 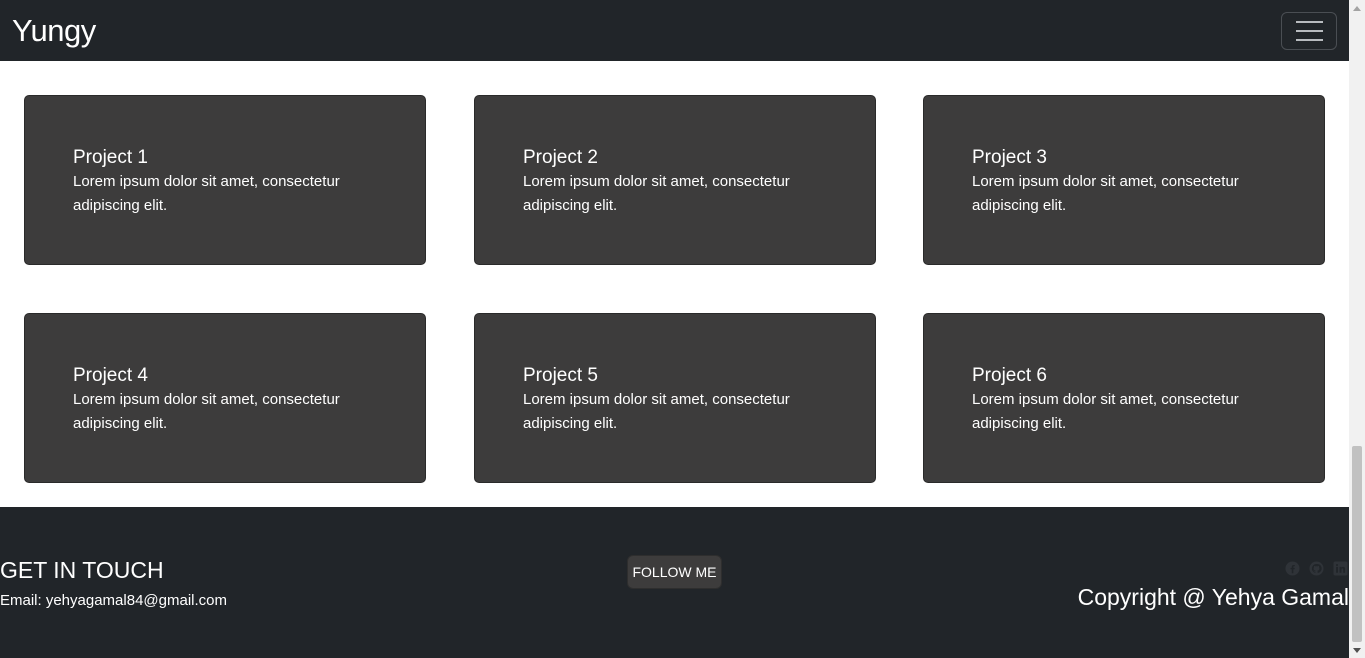 What do you see at coordinates (1292, 568) in the screenshot?
I see `facebook-icon` at bounding box center [1292, 568].